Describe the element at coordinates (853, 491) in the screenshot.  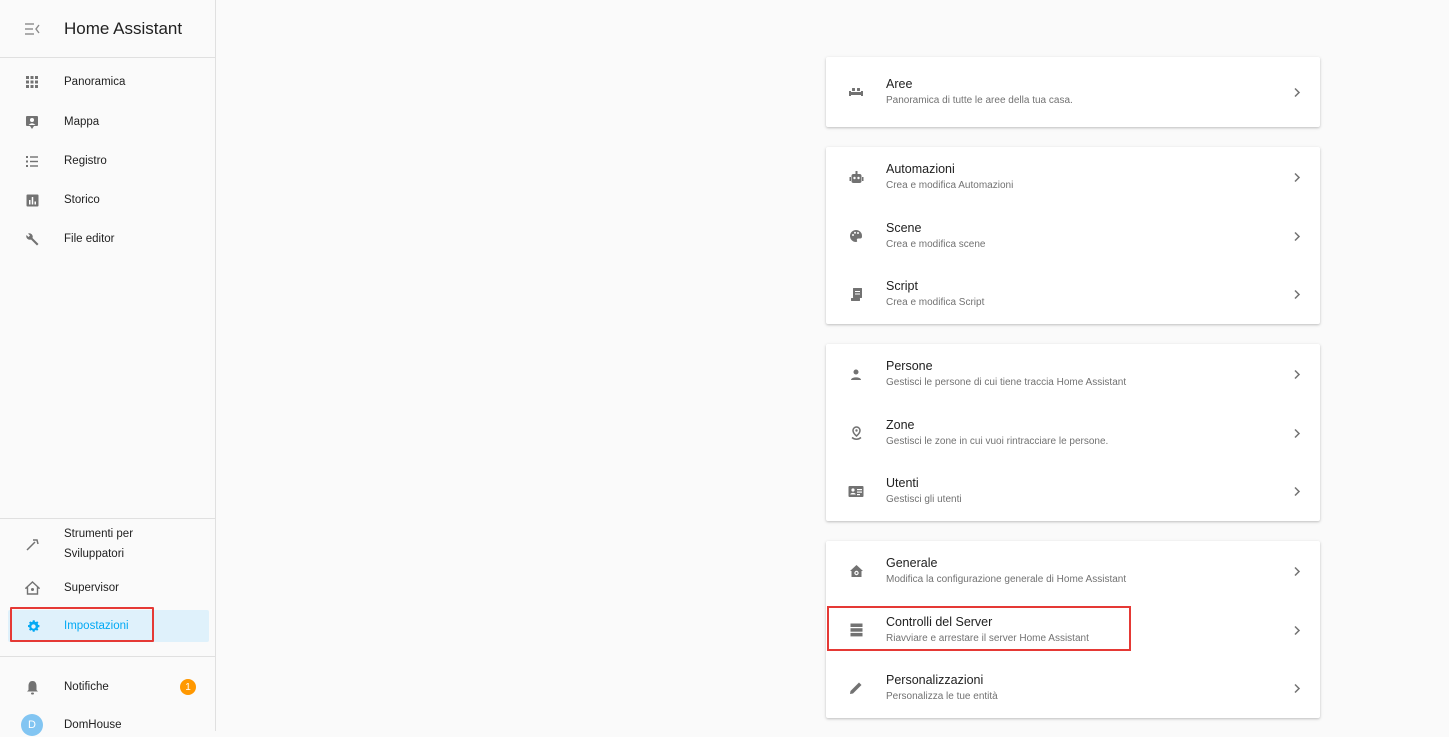
I see `account-badge-icon` at that location.